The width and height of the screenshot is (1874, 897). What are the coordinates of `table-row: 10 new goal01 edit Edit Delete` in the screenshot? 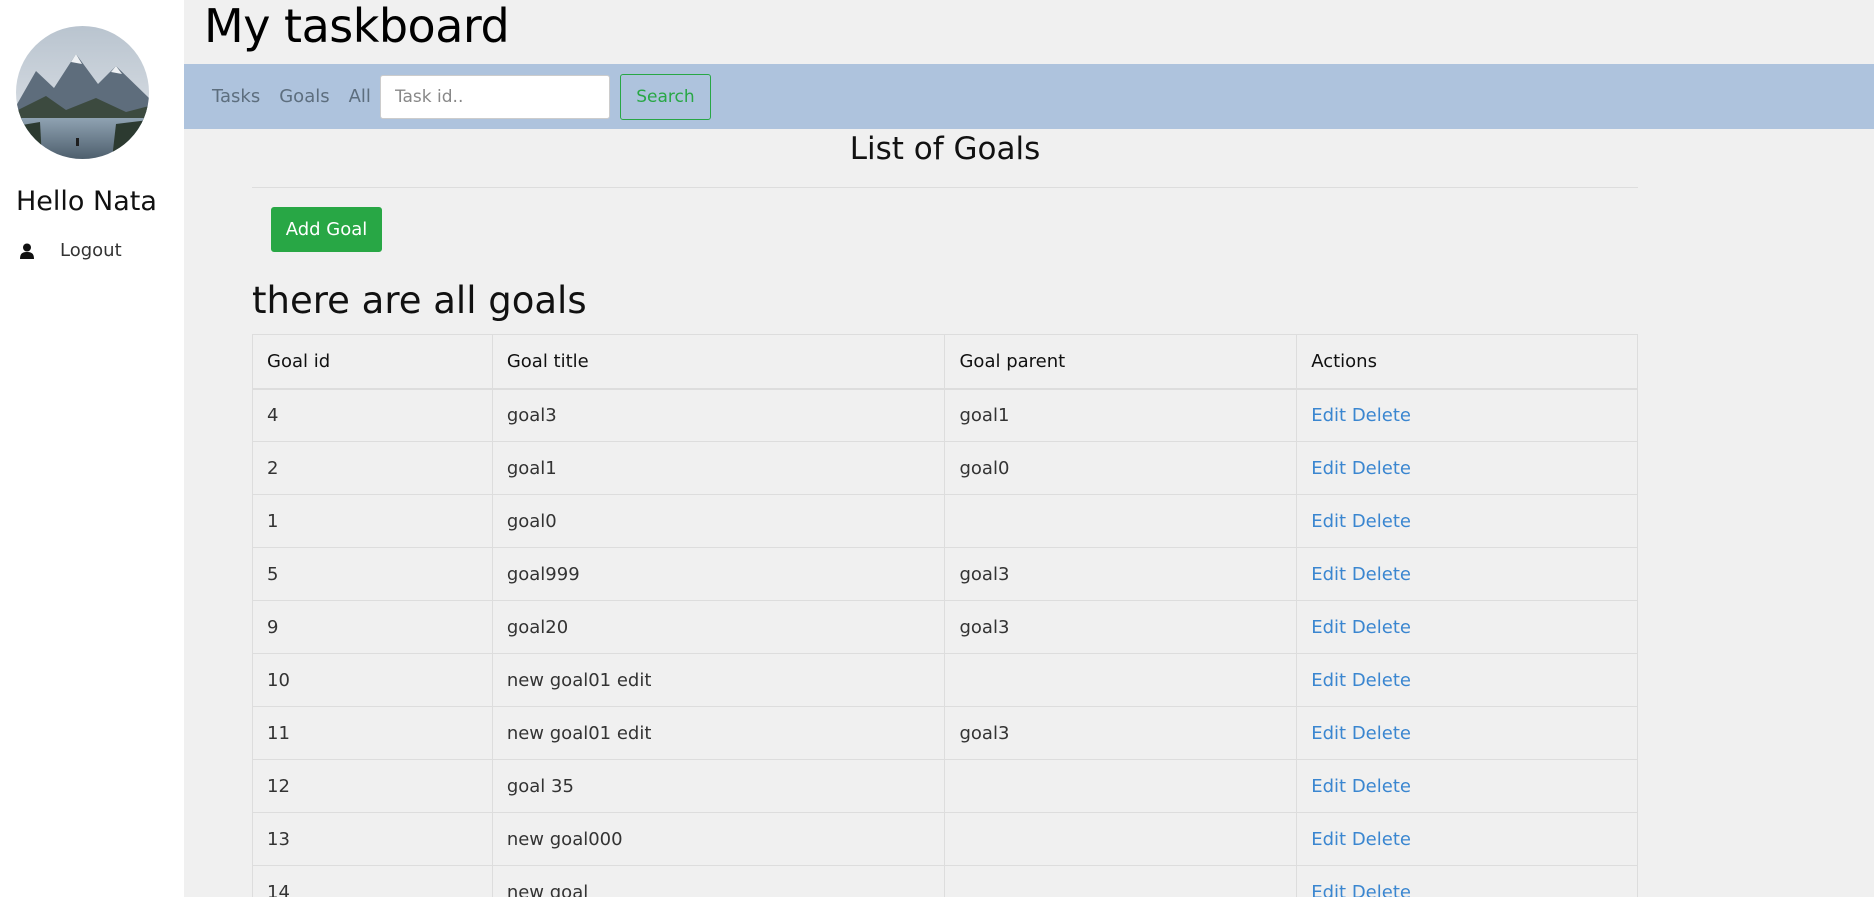 It's located at (945, 680).